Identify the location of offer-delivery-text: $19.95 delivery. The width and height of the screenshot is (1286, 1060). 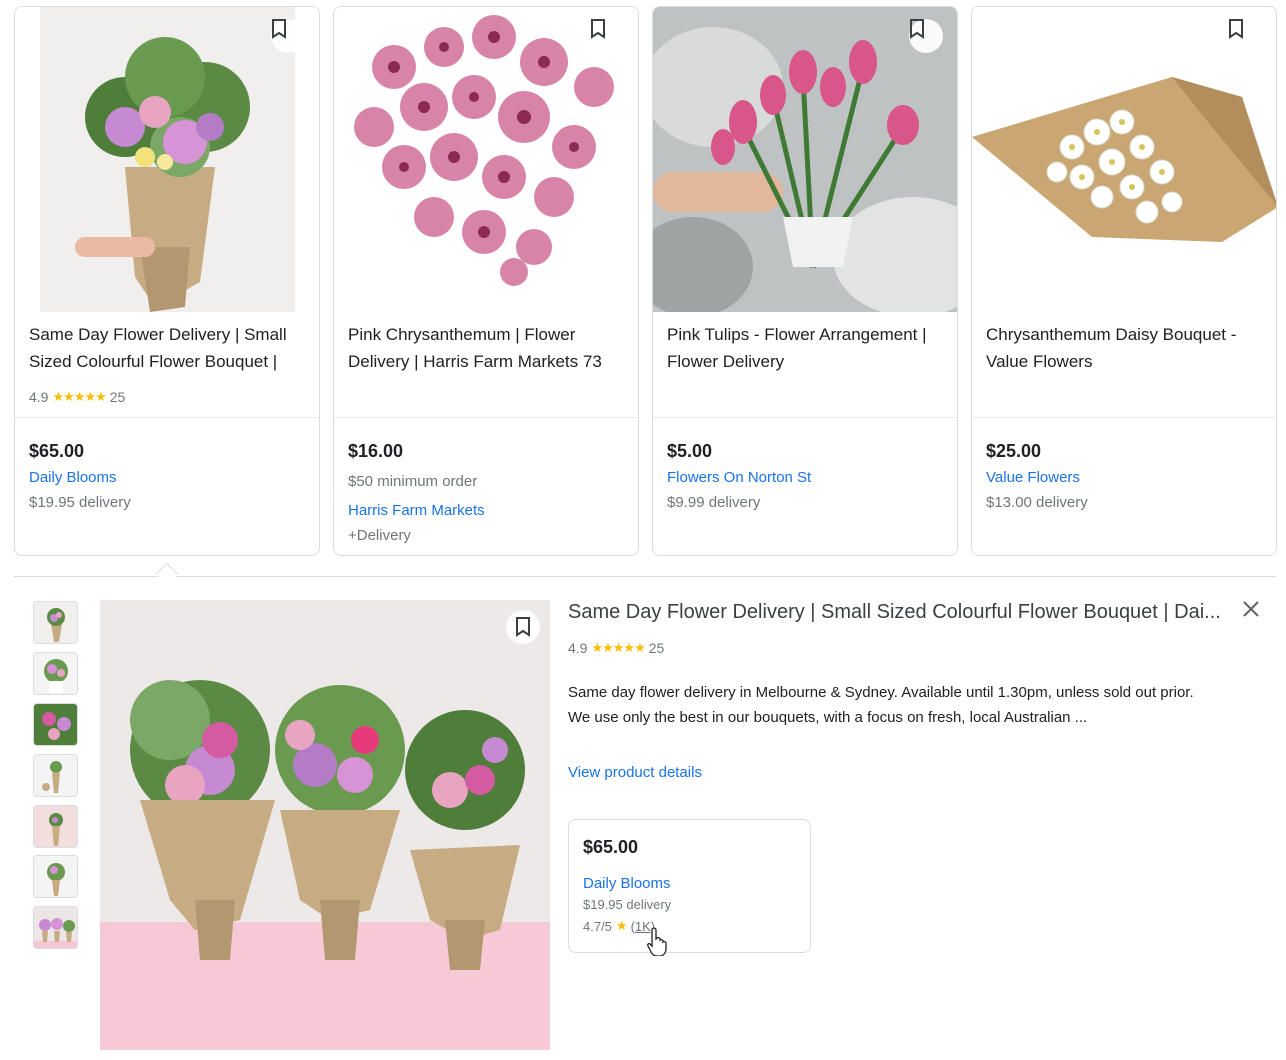
(627, 904).